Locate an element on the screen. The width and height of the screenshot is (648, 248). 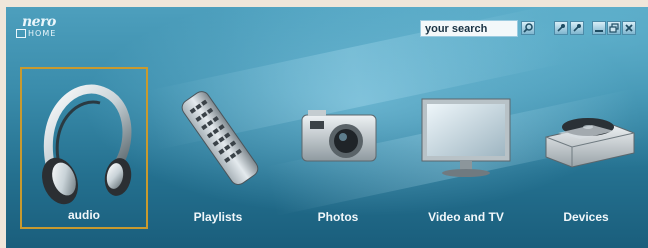
remote-control-icon is located at coordinates (220, 138).